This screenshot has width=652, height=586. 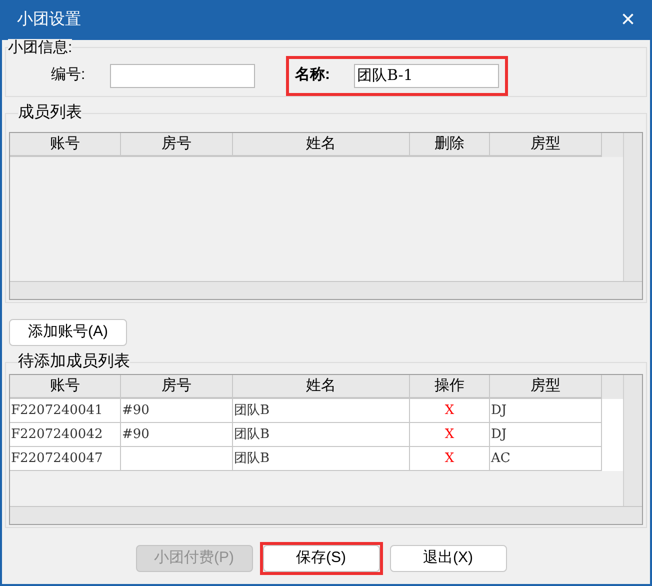 What do you see at coordinates (50, 113) in the screenshot?
I see `group-title: 成员列表` at bounding box center [50, 113].